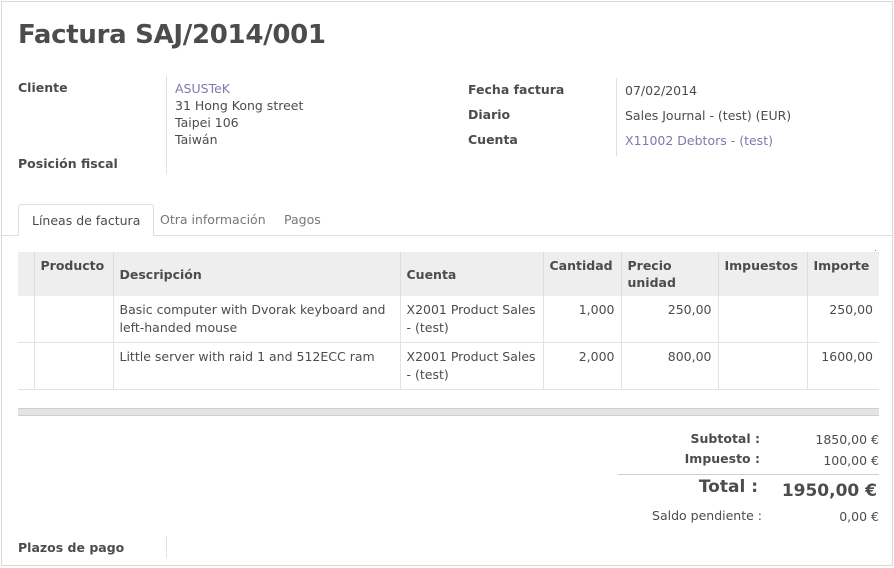  Describe the element at coordinates (302, 220) in the screenshot. I see `tab-payments: Pagos` at that location.